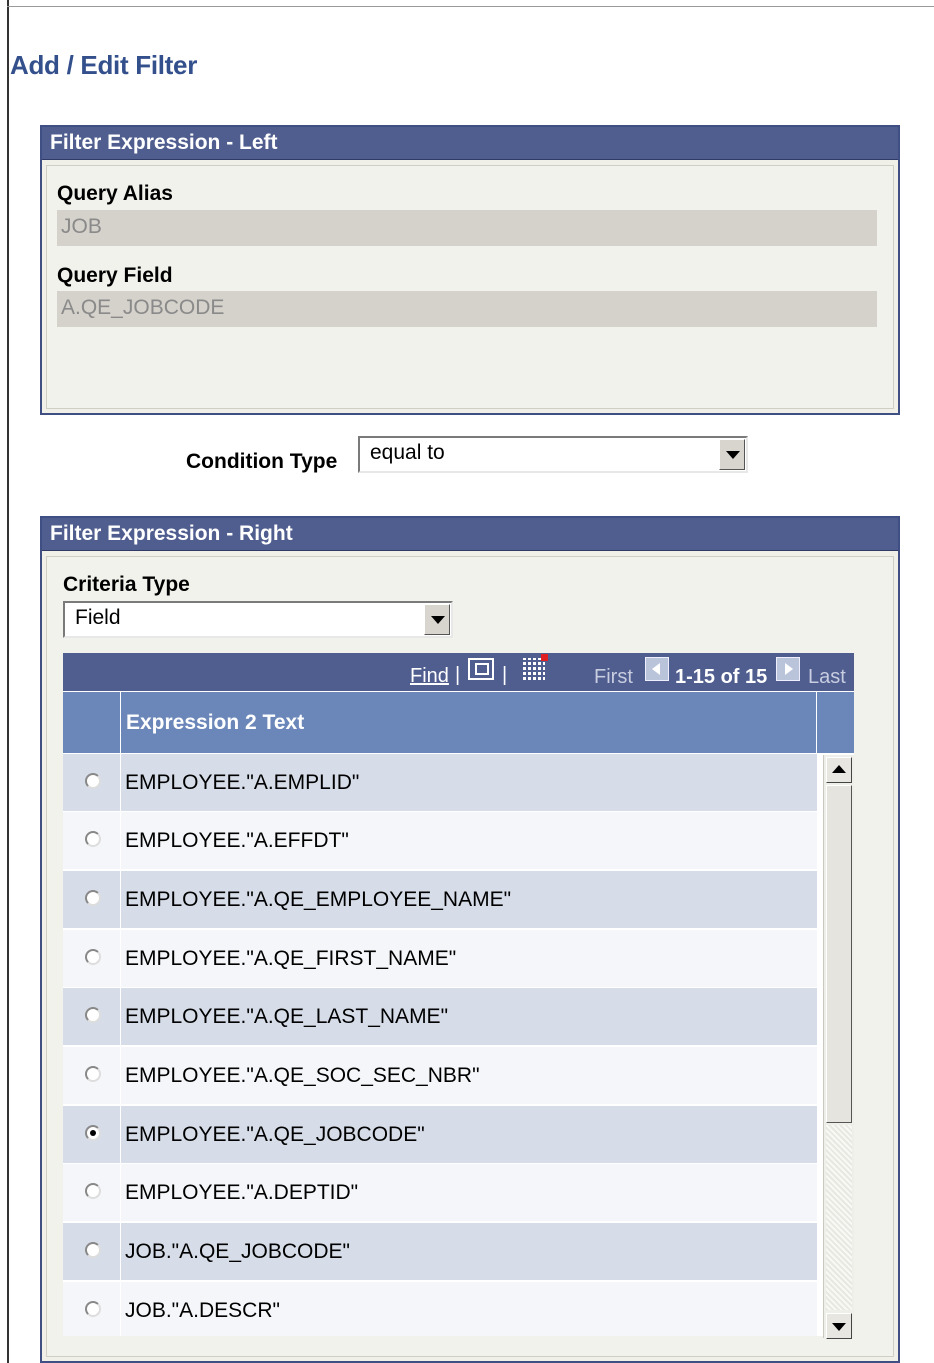  I want to click on expression-text: EMPLOYEE."A.QE_EMPLOYEE_NAME", so click(318, 899).